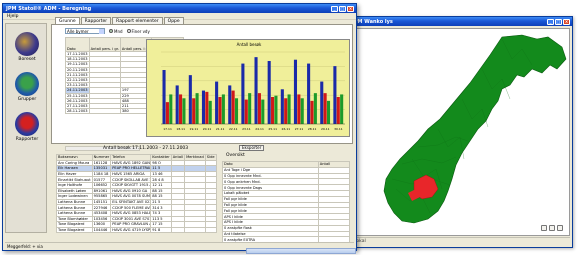 Image resolution: width=581 pixels, height=255 pixels. I want to click on grid-header: Antall pers. i gr., so click(104, 44).